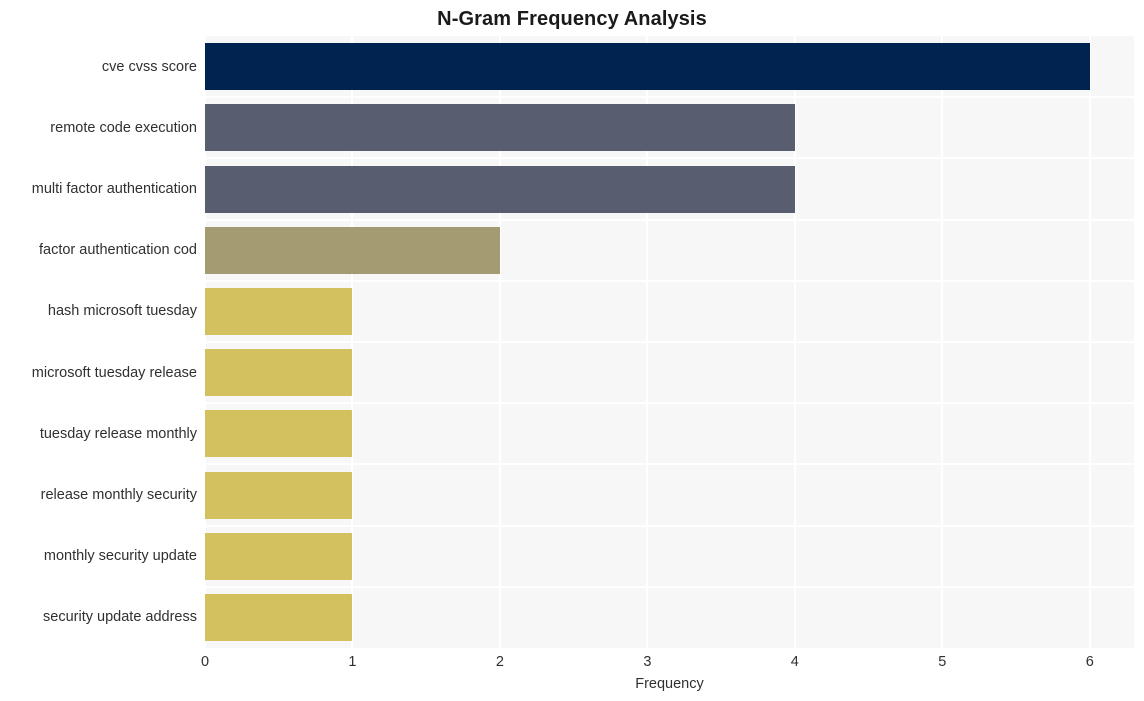  I want to click on x-axis-tick-label: 1, so click(352, 662).